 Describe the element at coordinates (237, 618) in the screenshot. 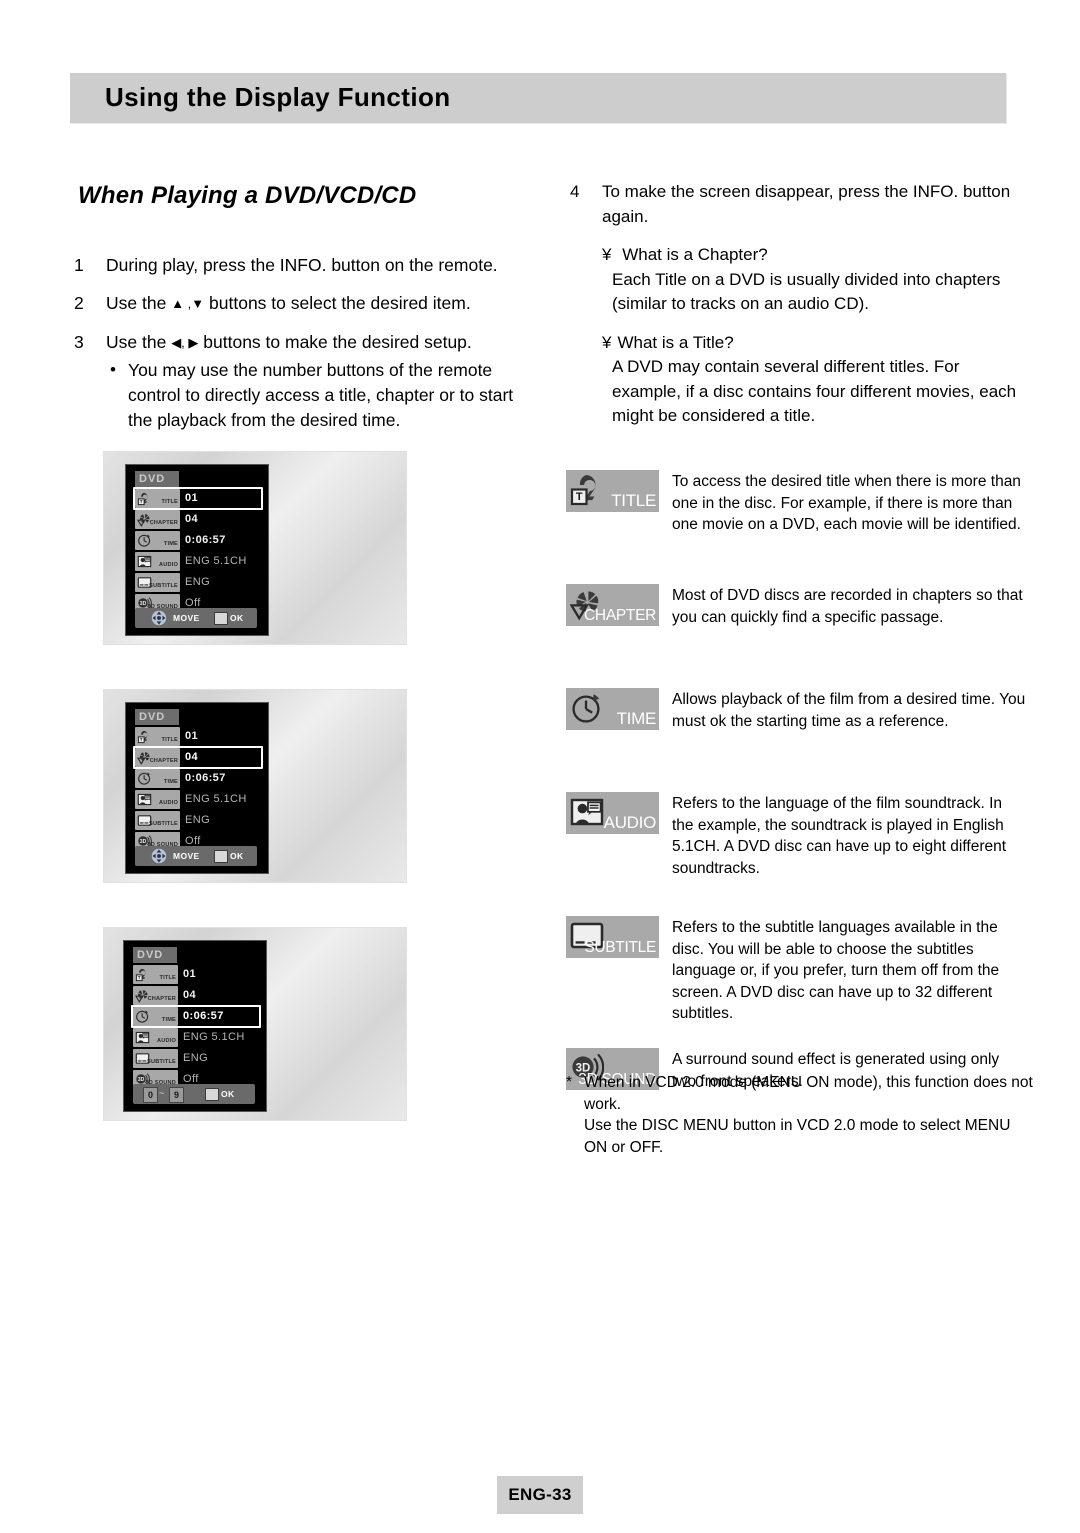

I see `osd-ok-label: OK` at that location.